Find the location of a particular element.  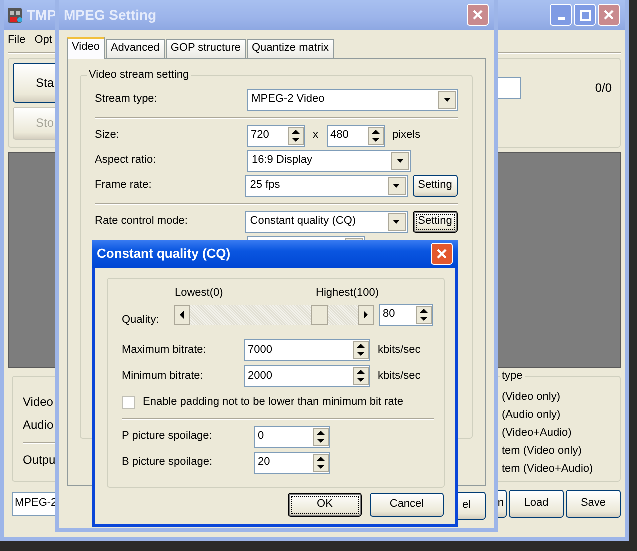

menu-item: File is located at coordinates (17, 41).